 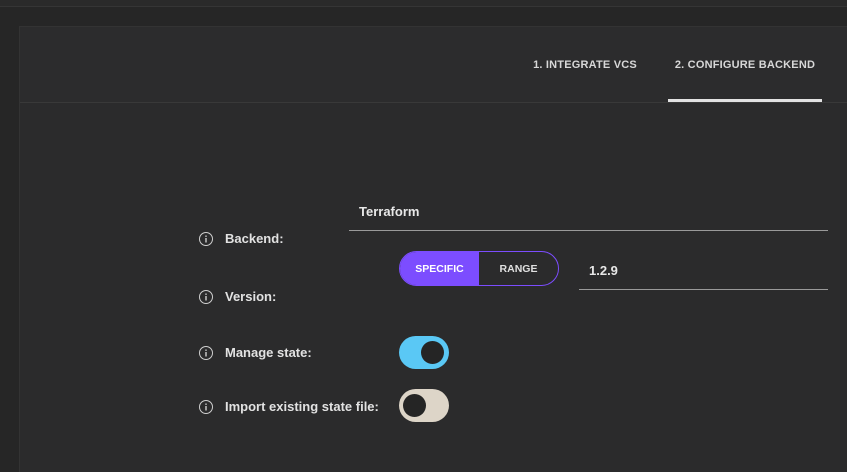 I want to click on version-mode-range: RANGE, so click(x=518, y=268).